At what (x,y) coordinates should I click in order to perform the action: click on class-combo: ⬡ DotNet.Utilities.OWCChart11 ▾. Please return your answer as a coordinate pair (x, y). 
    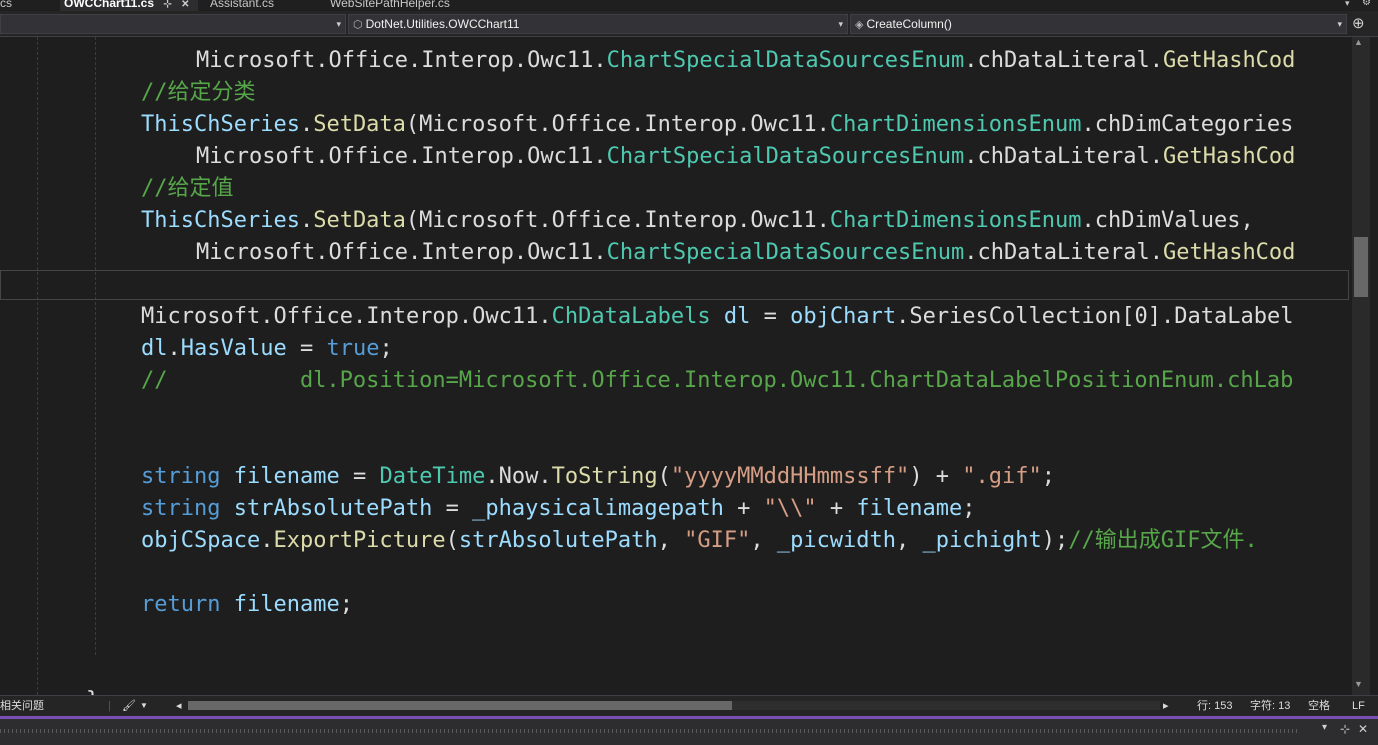
    Looking at the image, I should click on (598, 24).